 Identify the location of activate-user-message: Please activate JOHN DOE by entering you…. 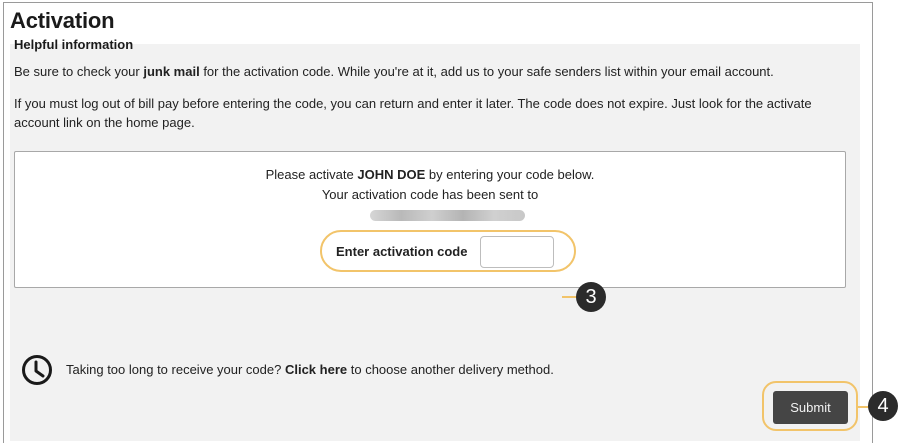
(430, 174).